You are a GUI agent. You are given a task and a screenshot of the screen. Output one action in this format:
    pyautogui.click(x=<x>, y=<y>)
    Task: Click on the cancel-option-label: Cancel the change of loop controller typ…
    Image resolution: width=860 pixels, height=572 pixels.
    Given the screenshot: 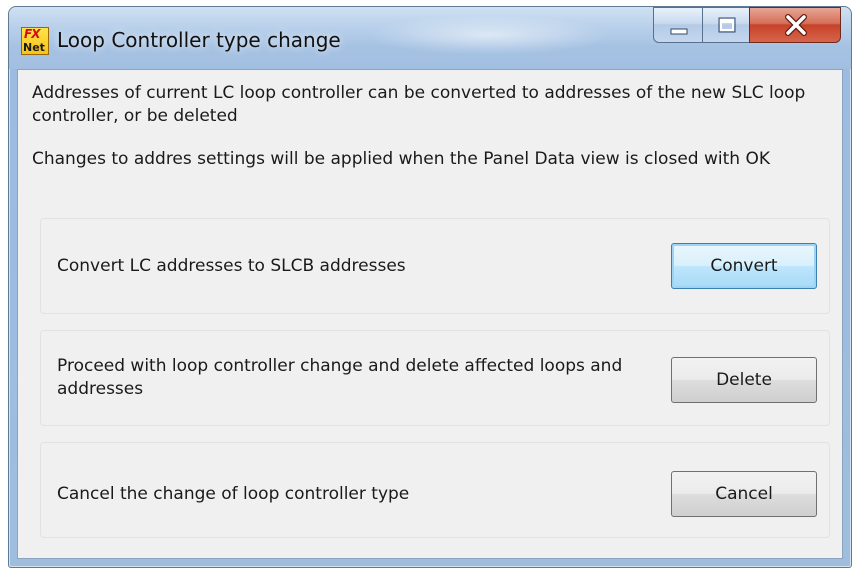 What is the action you would take?
    pyautogui.click(x=233, y=494)
    